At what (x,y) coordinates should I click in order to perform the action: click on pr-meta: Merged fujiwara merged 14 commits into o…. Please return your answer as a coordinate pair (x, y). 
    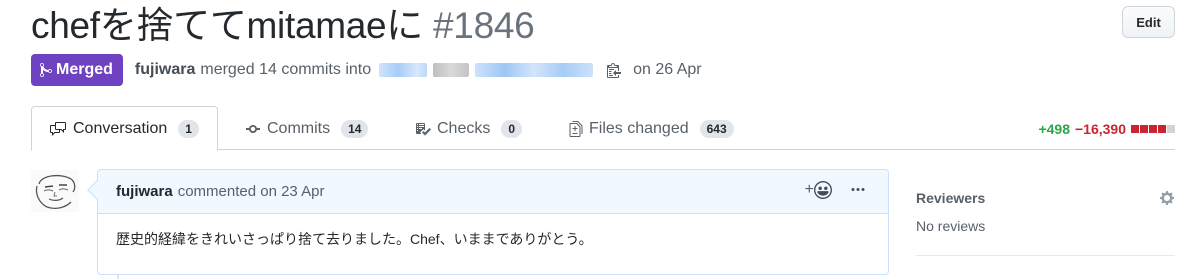
    Looking at the image, I should click on (366, 70).